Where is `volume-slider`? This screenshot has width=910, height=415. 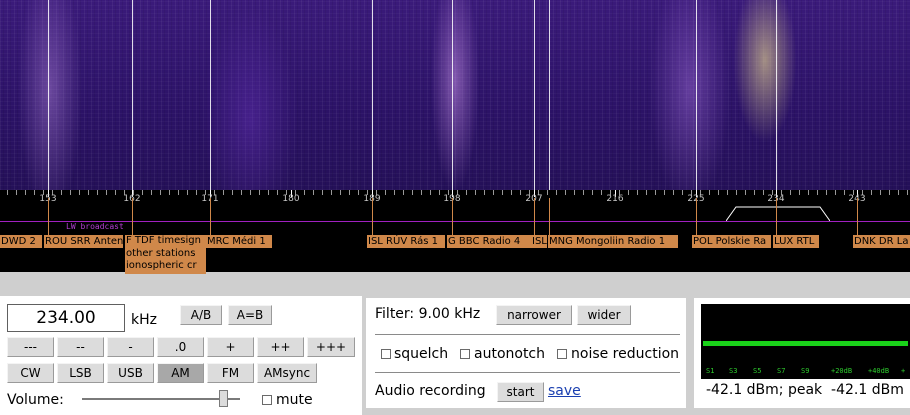 volume-slider is located at coordinates (161, 399).